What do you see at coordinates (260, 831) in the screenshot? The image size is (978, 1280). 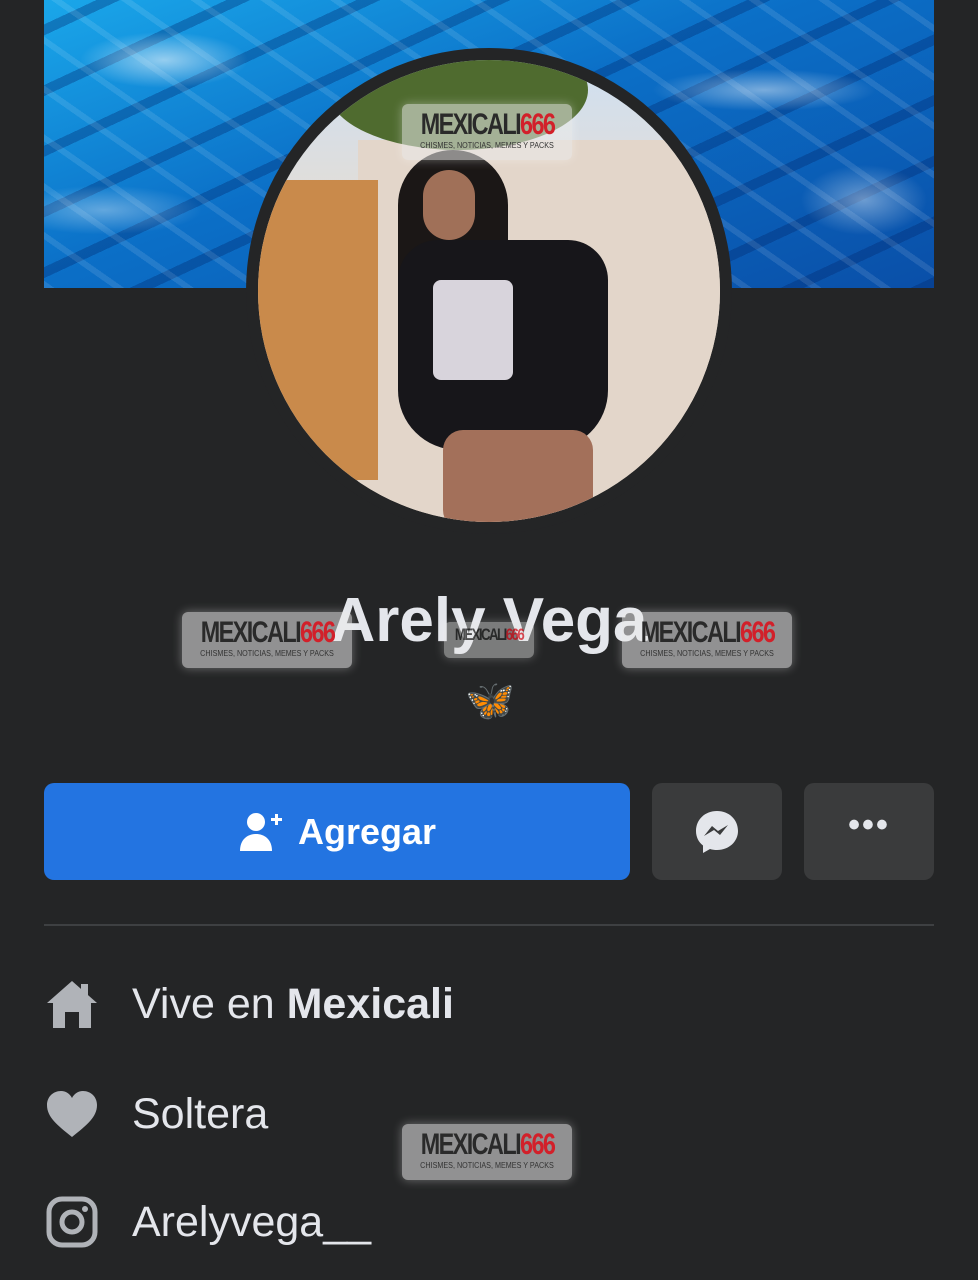 I see `add-friend-icon` at bounding box center [260, 831].